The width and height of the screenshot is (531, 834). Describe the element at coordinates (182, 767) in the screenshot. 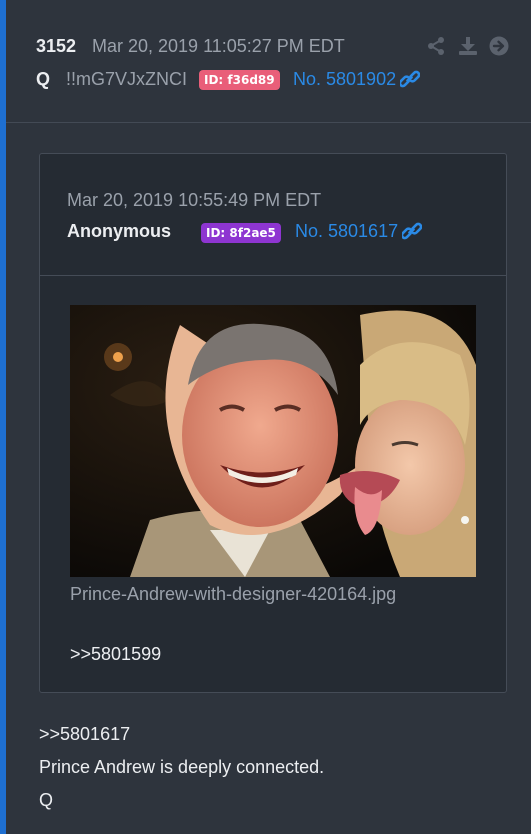

I see `post-body-text: Prince Andrew is deeply connected.` at that location.